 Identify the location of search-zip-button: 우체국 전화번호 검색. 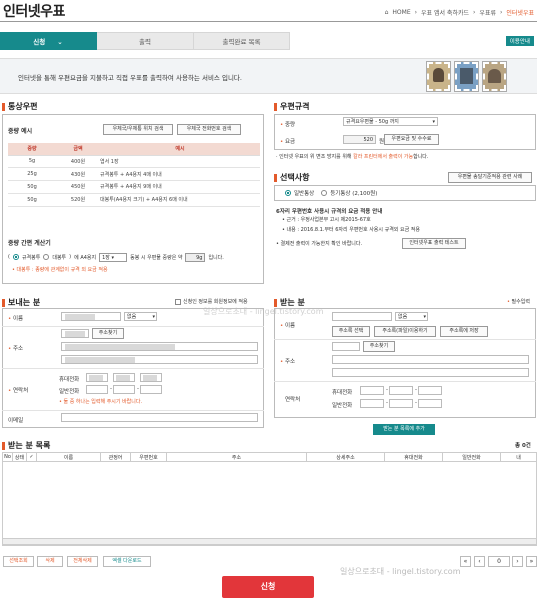
(209, 129).